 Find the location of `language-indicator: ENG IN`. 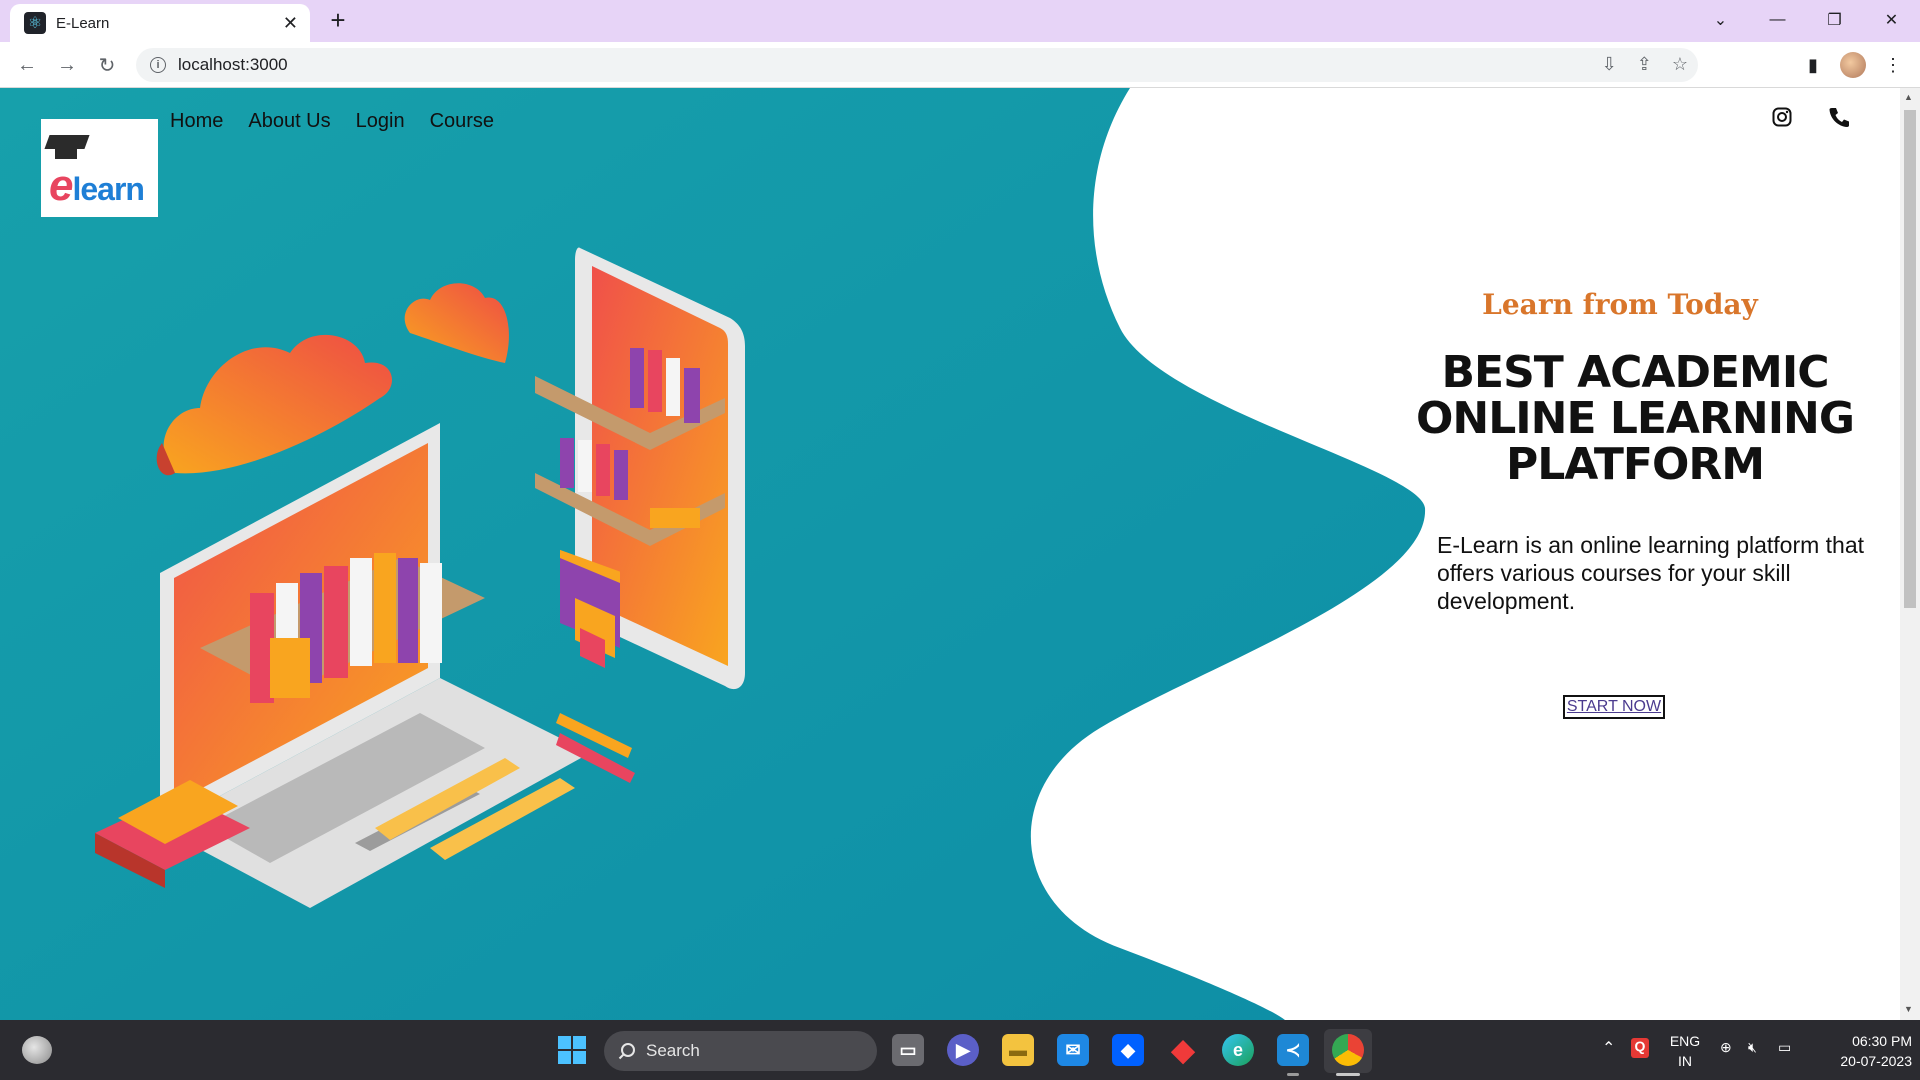

language-indicator: ENG IN is located at coordinates (1685, 1051).